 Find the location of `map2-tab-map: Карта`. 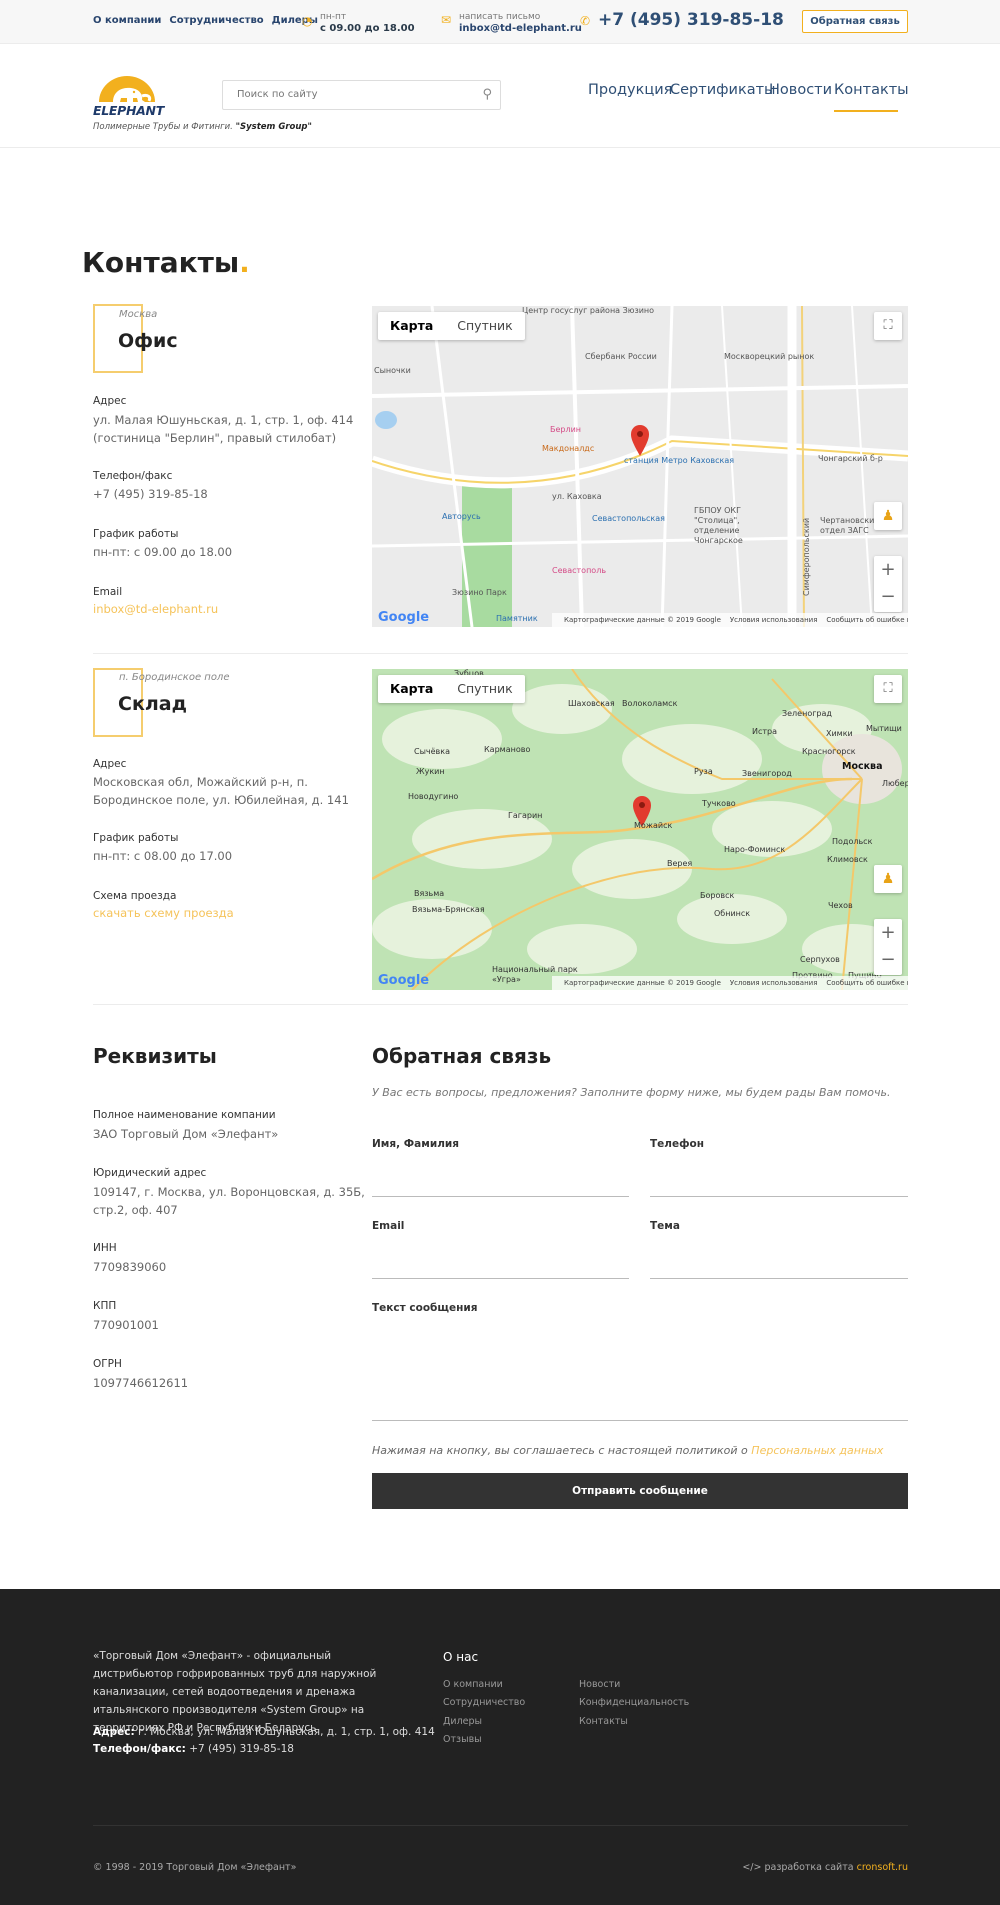

map2-tab-map: Карта is located at coordinates (411, 689).